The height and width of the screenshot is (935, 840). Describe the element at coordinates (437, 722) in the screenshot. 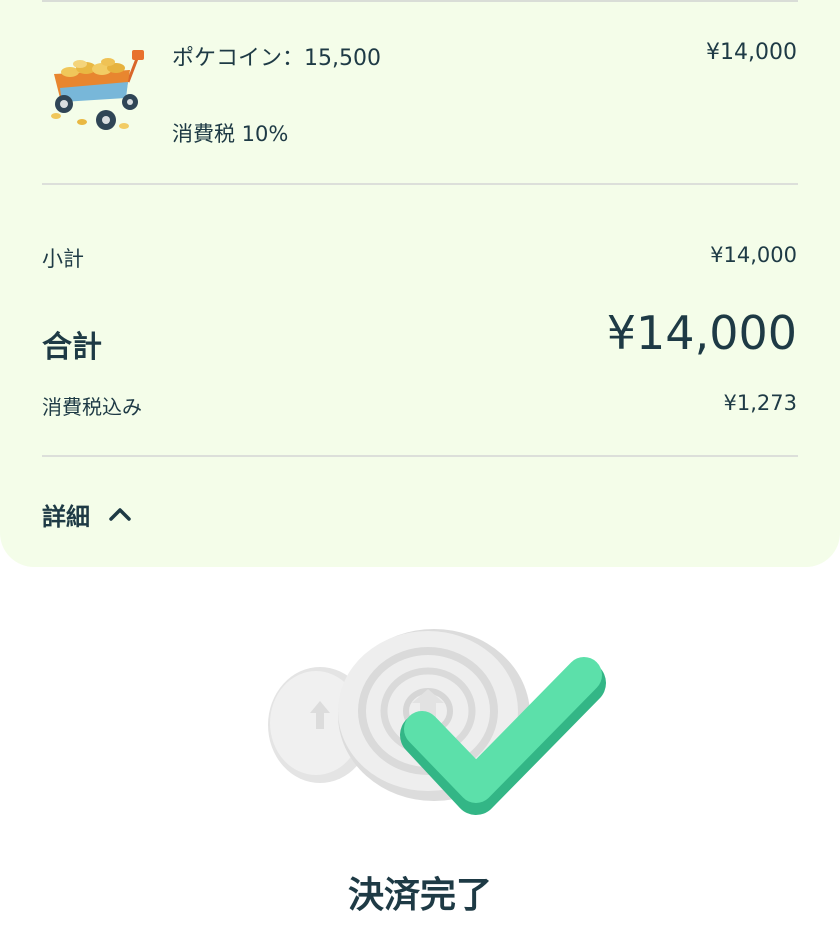

I see `payment-success-icon` at that location.